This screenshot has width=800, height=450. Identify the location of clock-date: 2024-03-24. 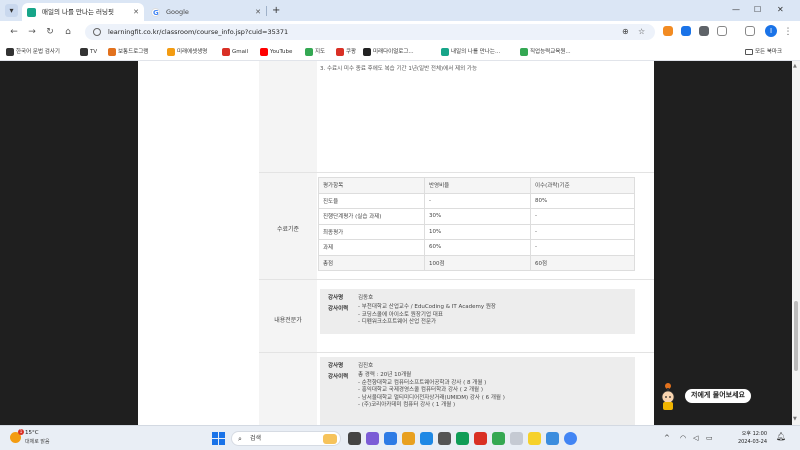
(752, 442).